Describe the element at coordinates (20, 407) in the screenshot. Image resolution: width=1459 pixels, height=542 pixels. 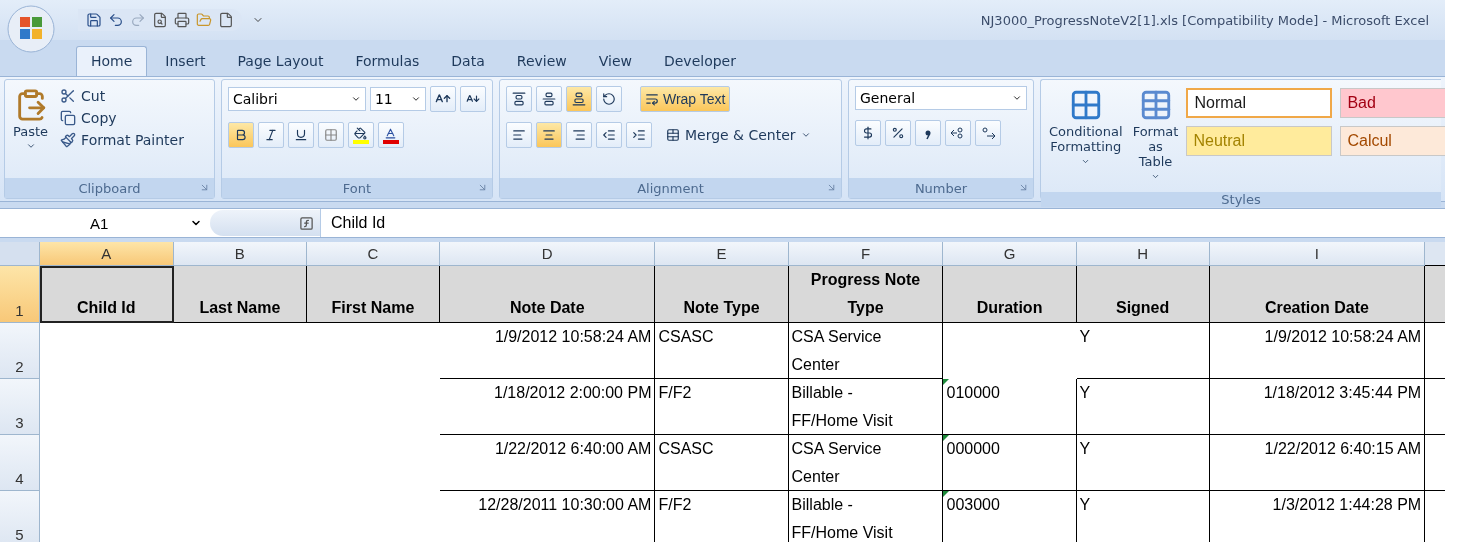
I see `row-header: 3` at that location.